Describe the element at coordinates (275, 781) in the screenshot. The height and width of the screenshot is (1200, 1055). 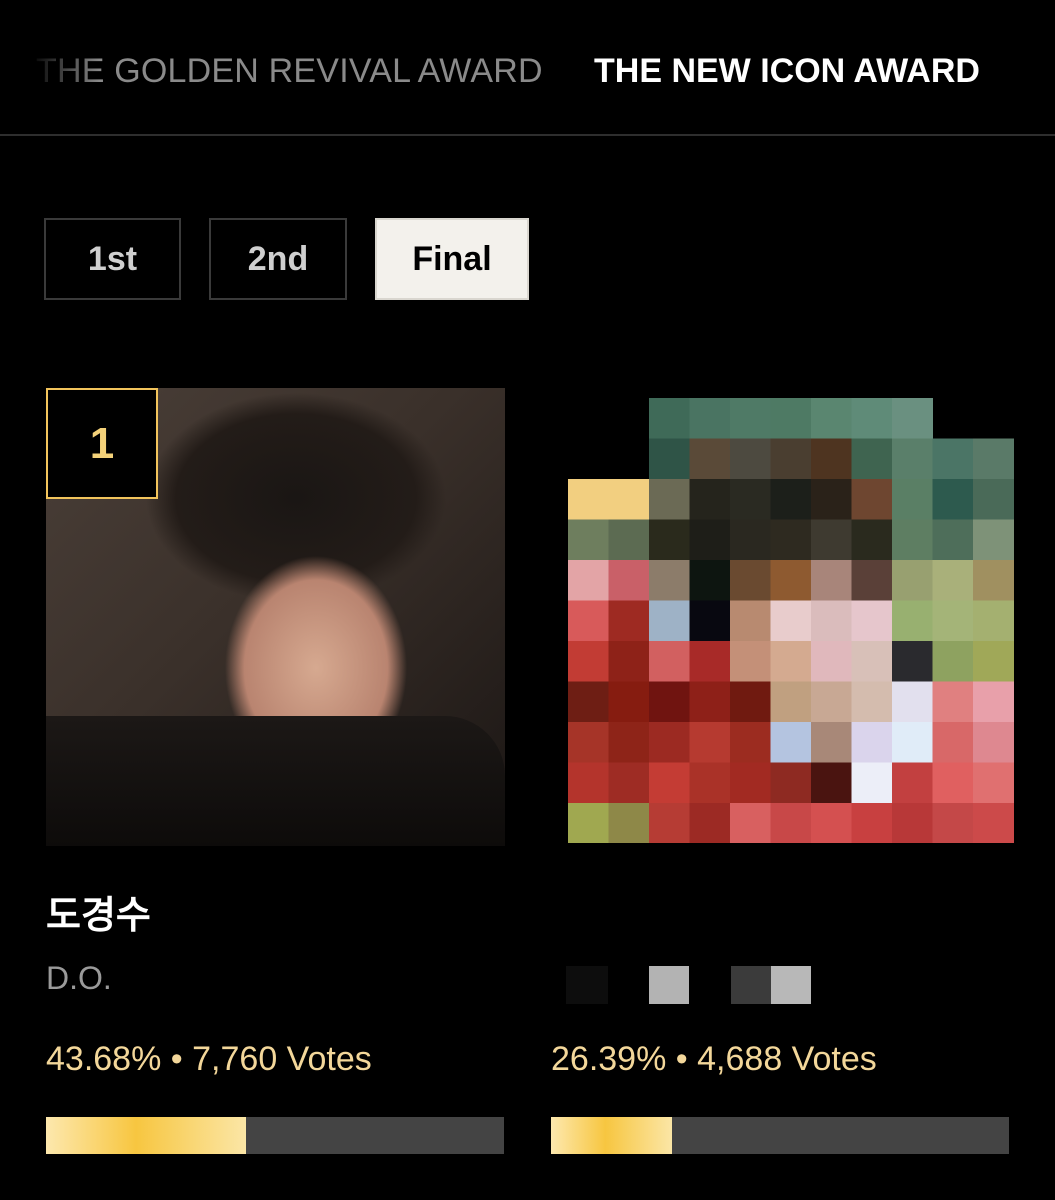
I see `photo-shoulders` at that location.